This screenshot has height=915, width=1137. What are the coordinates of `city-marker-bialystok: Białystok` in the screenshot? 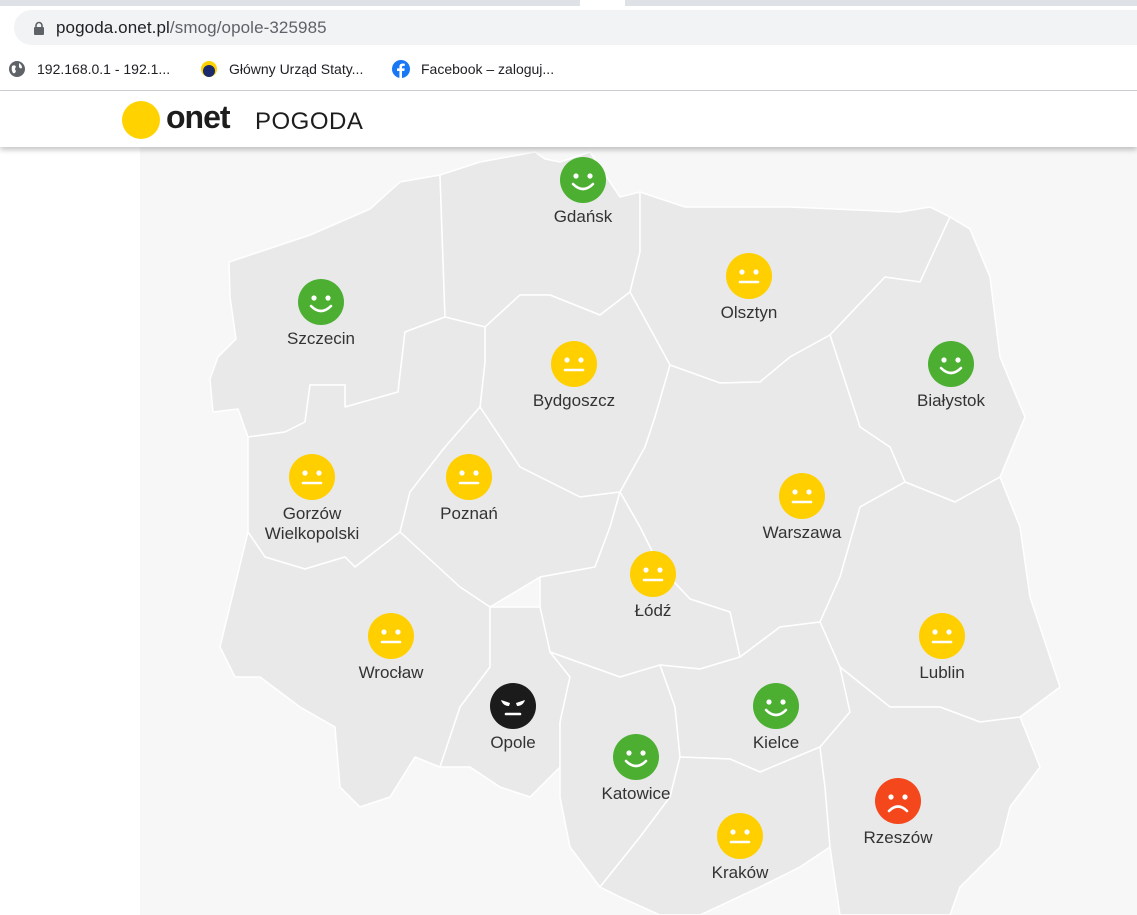 It's located at (951, 376).